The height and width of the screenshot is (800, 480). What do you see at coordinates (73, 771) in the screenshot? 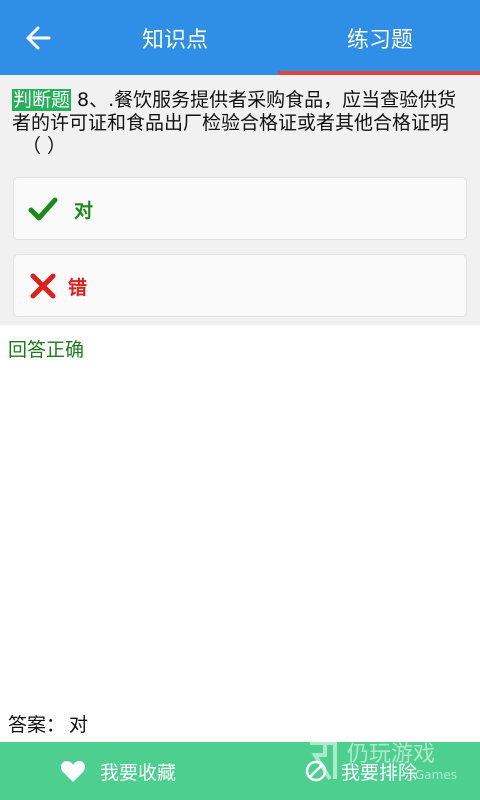
I see `heart-icon` at bounding box center [73, 771].